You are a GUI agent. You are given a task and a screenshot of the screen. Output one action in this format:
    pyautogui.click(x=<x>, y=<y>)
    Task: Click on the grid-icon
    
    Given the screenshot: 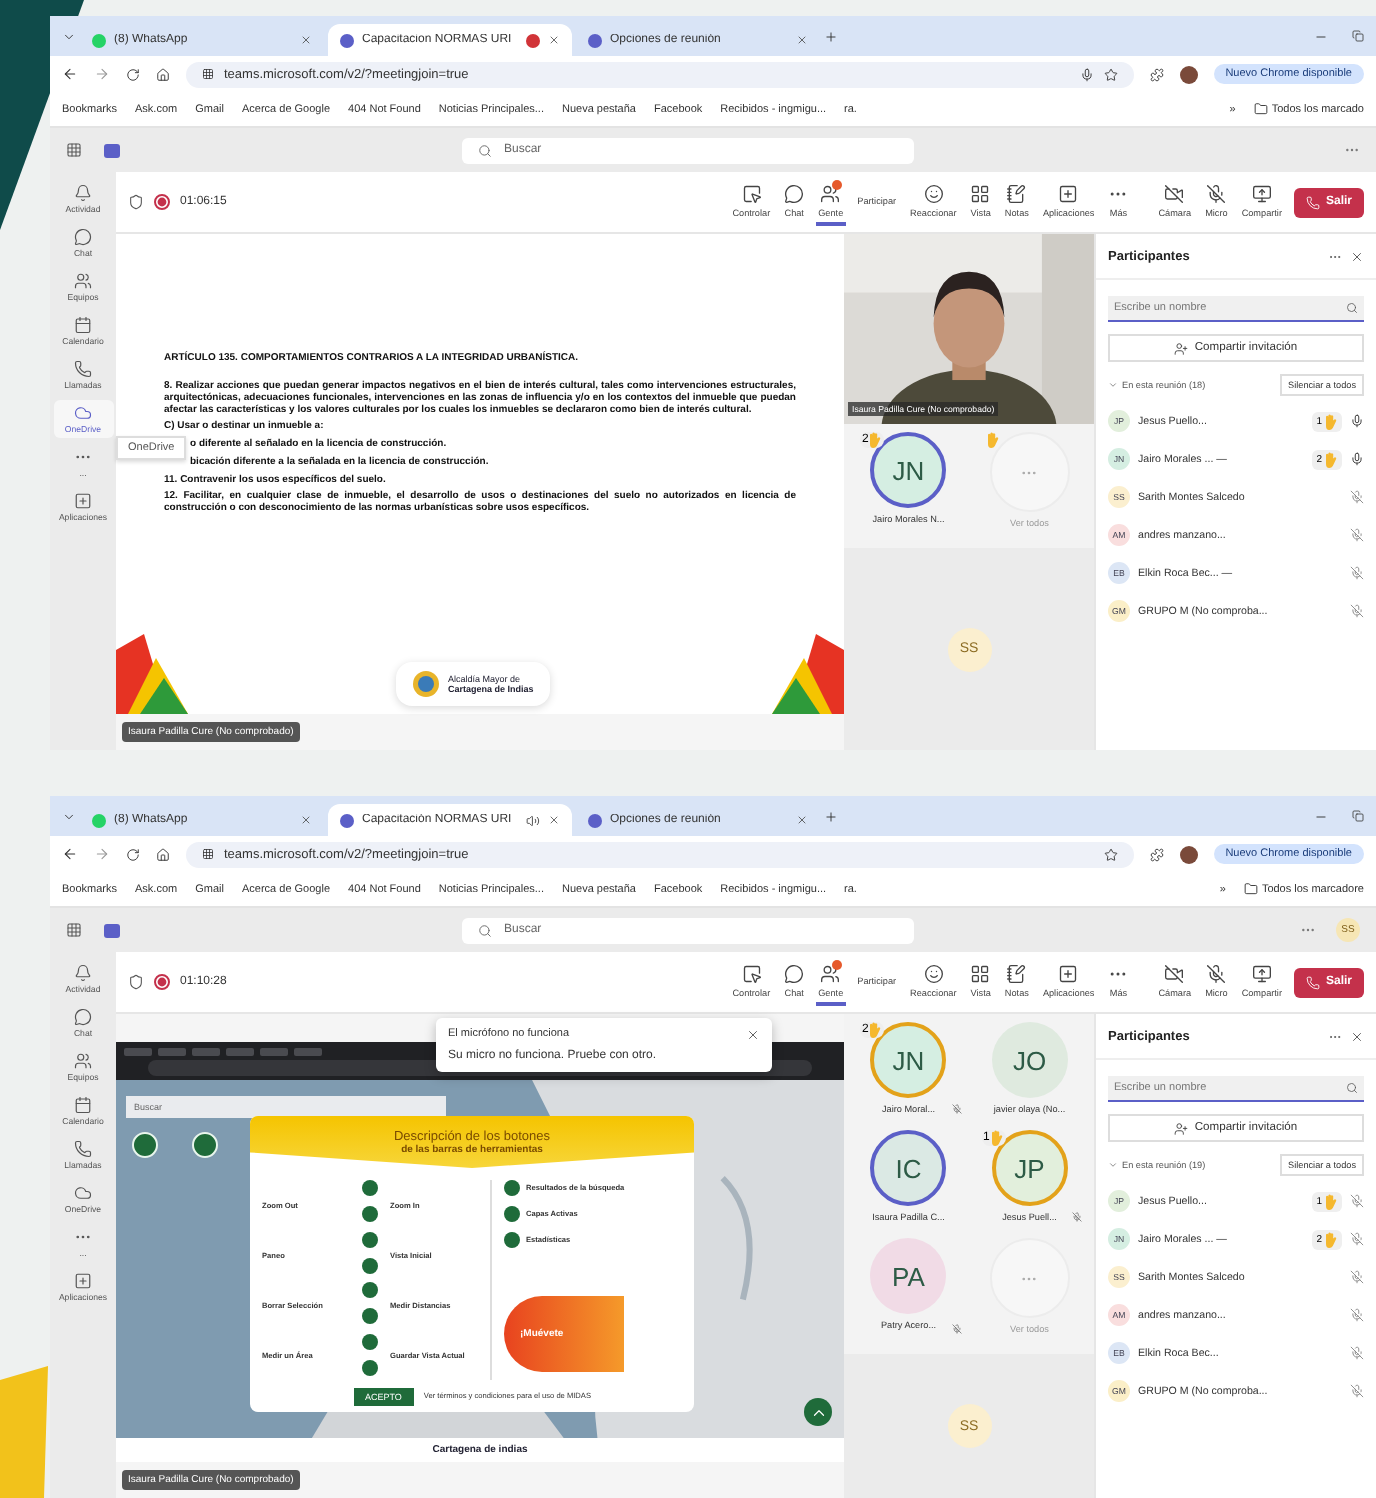 What is the action you would take?
    pyautogui.click(x=980, y=193)
    